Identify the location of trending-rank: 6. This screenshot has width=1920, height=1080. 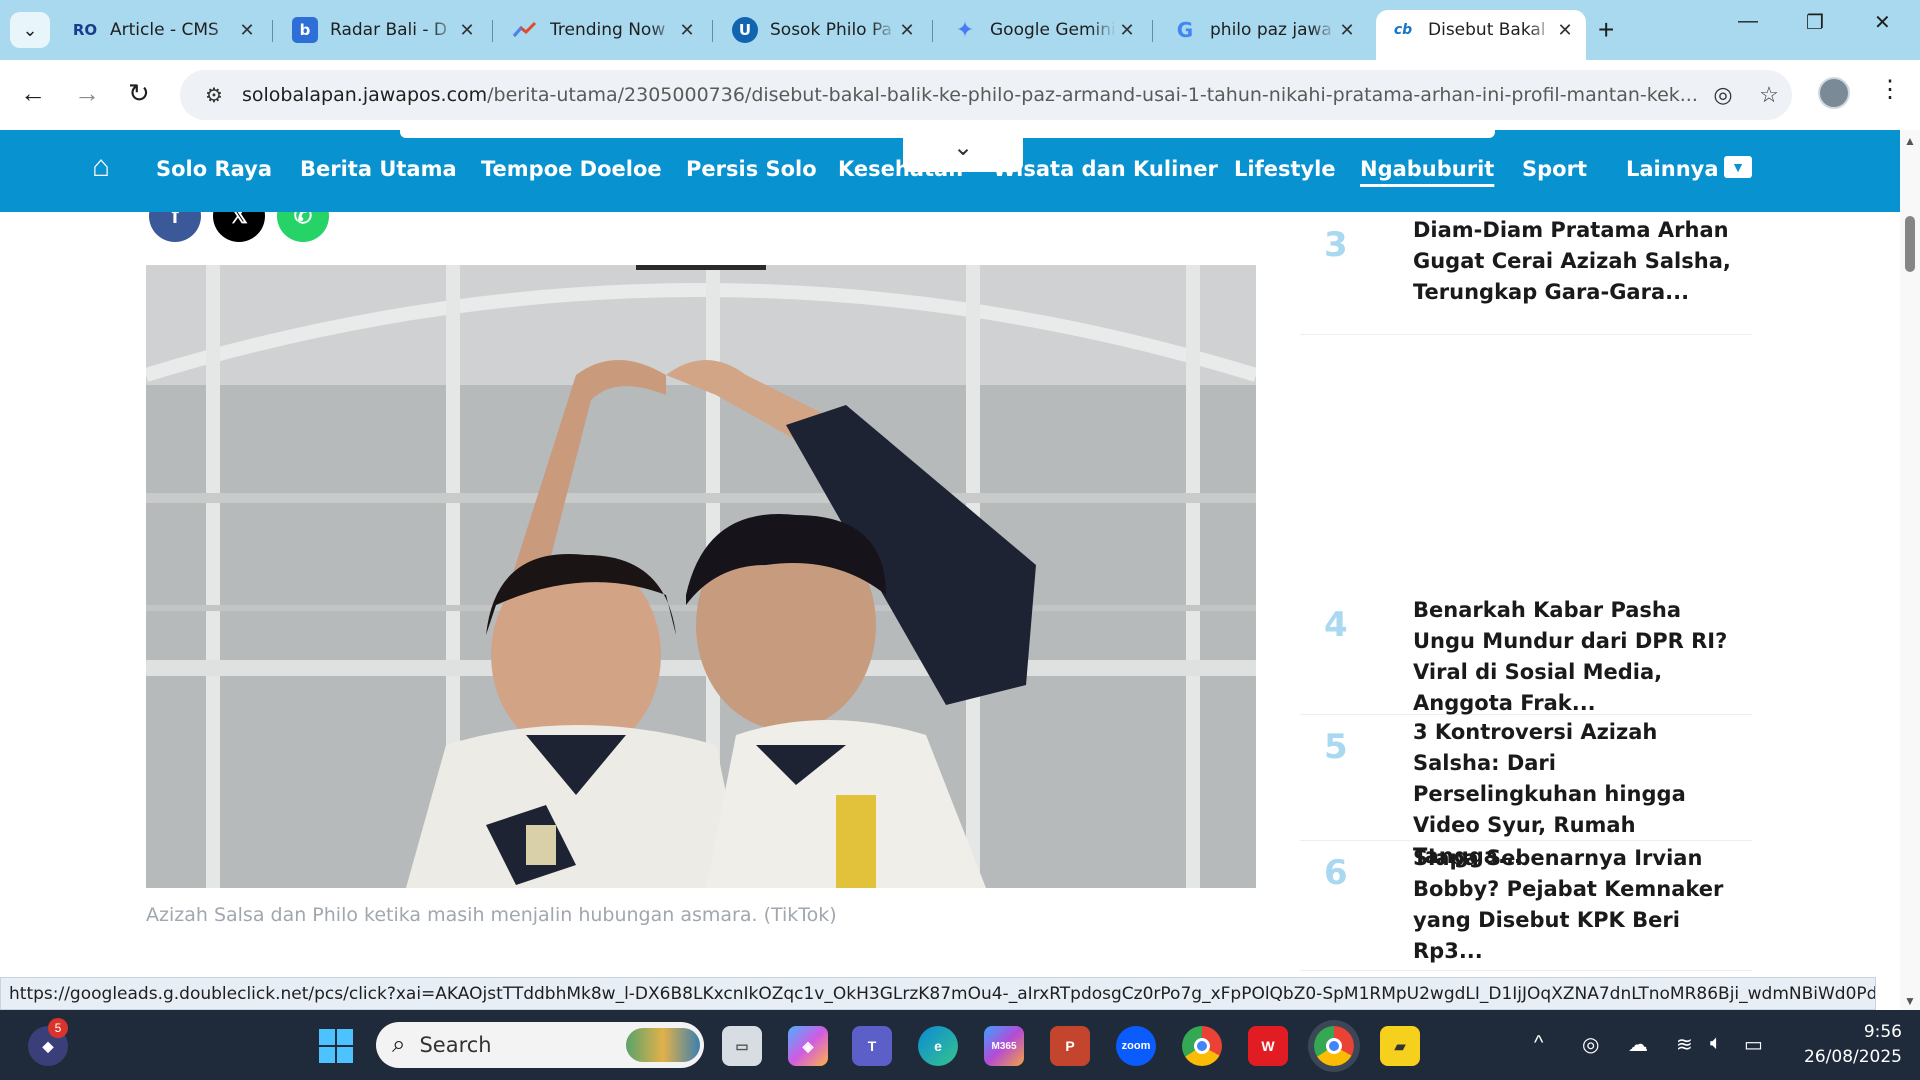
(1336, 873).